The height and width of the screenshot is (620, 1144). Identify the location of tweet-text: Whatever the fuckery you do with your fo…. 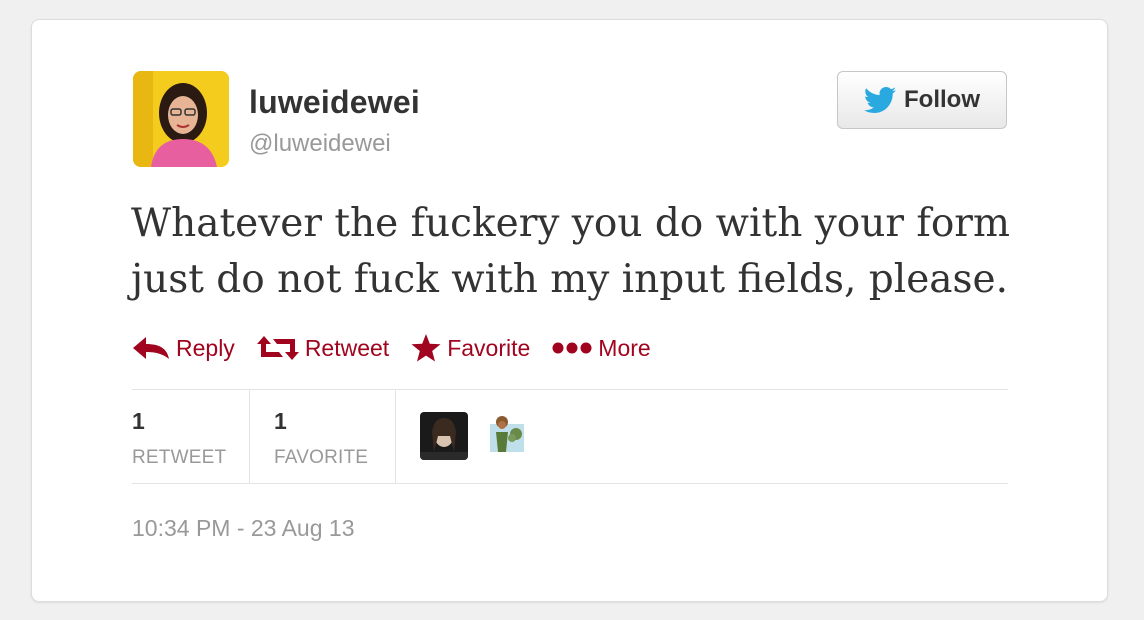
(570, 251).